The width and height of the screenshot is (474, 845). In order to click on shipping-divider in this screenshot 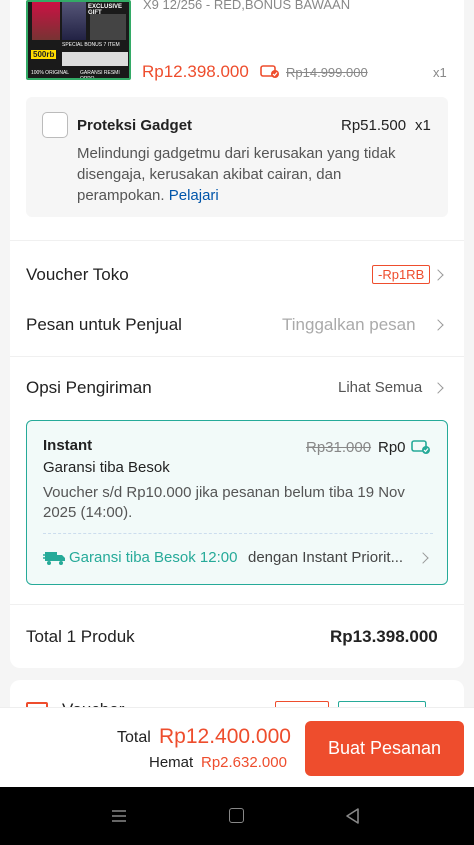, I will do `click(238, 533)`.